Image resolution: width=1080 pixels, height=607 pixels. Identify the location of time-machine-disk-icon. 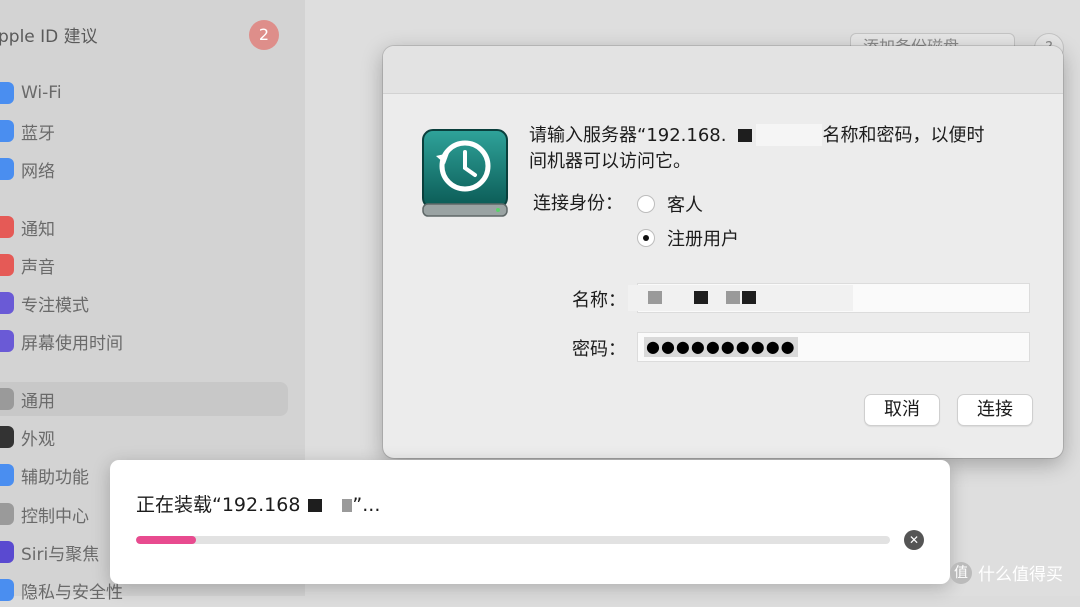
(465, 173).